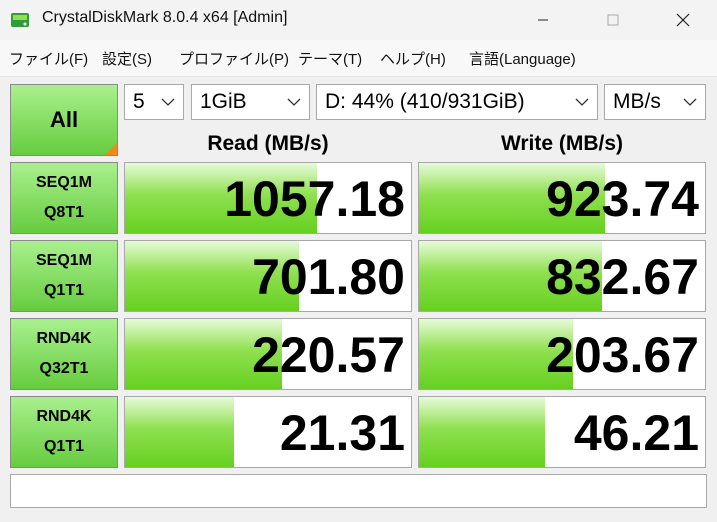 This screenshot has width=717, height=522. Describe the element at coordinates (636, 433) in the screenshot. I see `write-value: 46.21` at that location.